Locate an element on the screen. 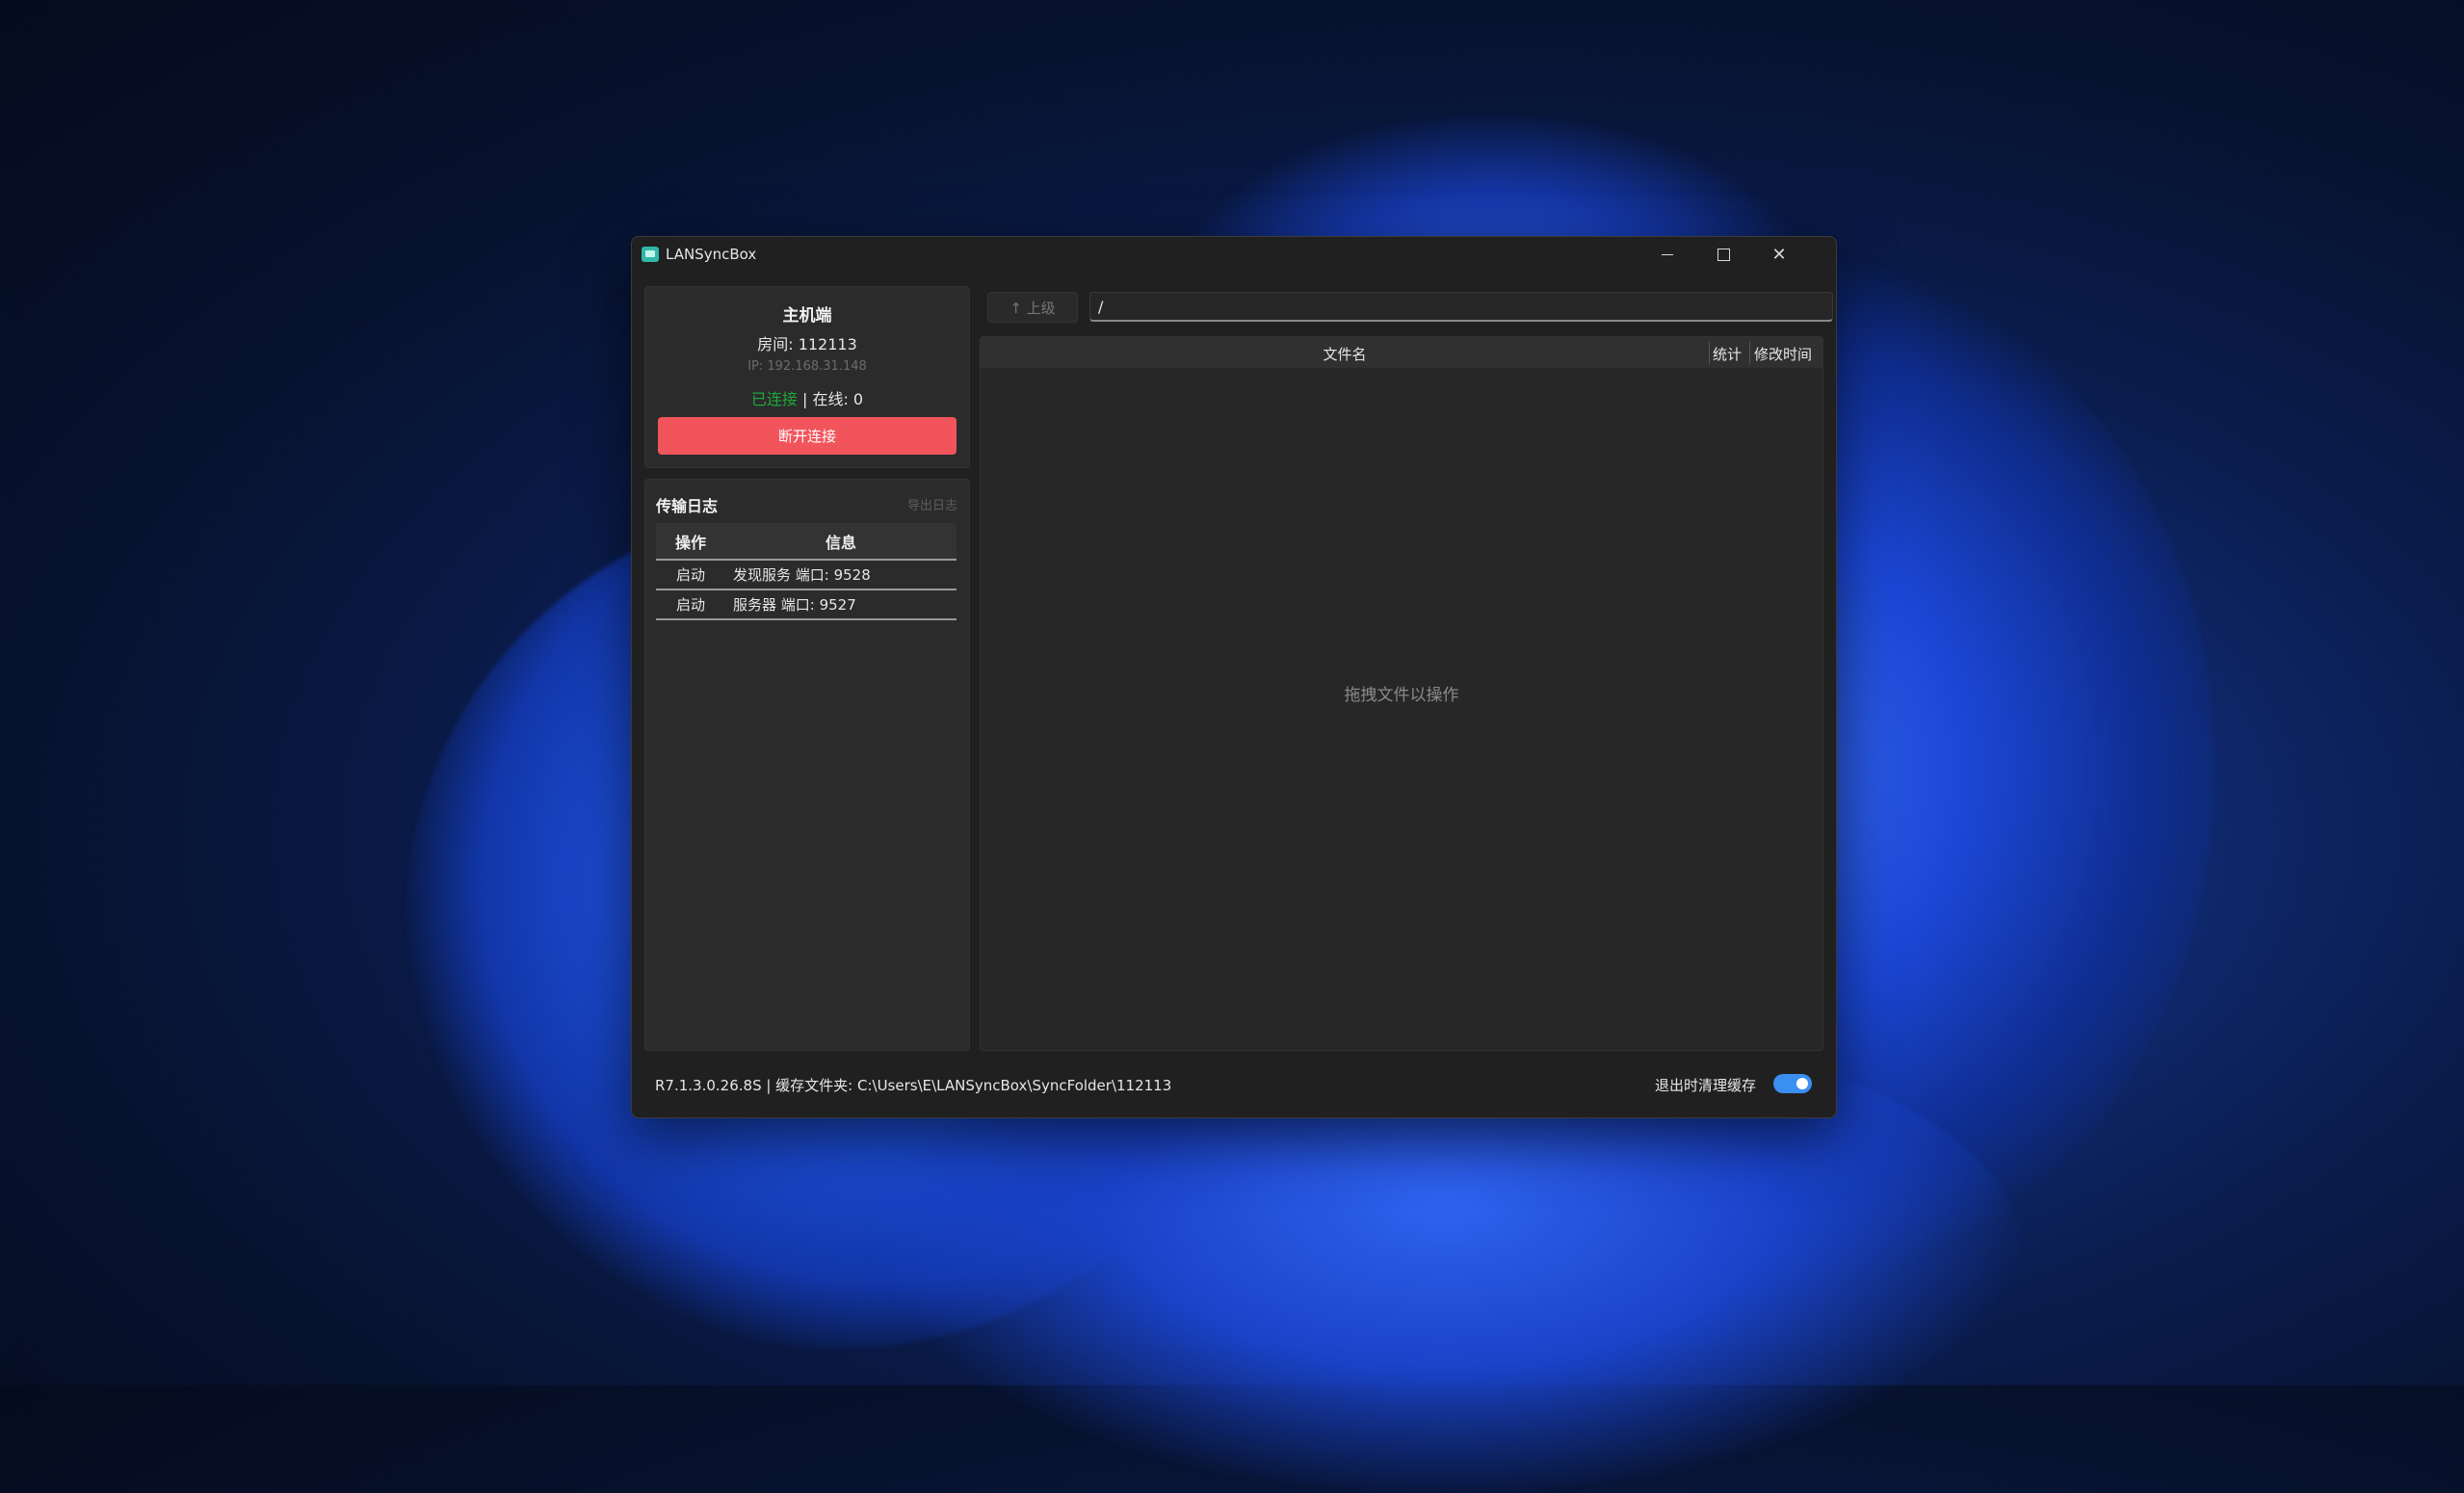 Image resolution: width=2464 pixels, height=1493 pixels. log-table: 操作 信息 启动 发现服务 端口: 9528 启动 服务器 端口: 9527 is located at coordinates (806, 571).